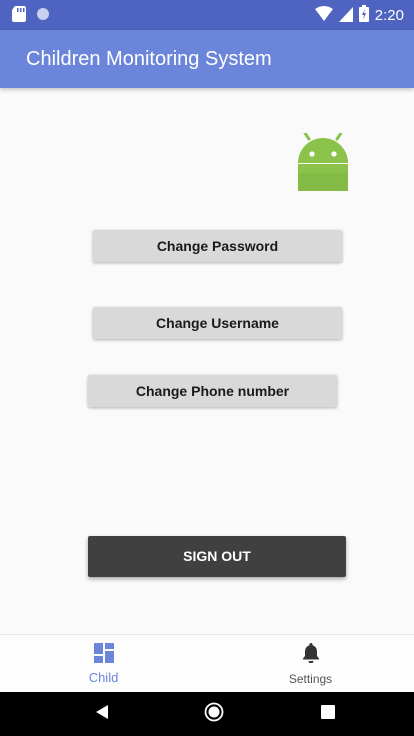 This screenshot has width=414, height=736. I want to click on nav-item-settings: Settings, so click(310, 664).